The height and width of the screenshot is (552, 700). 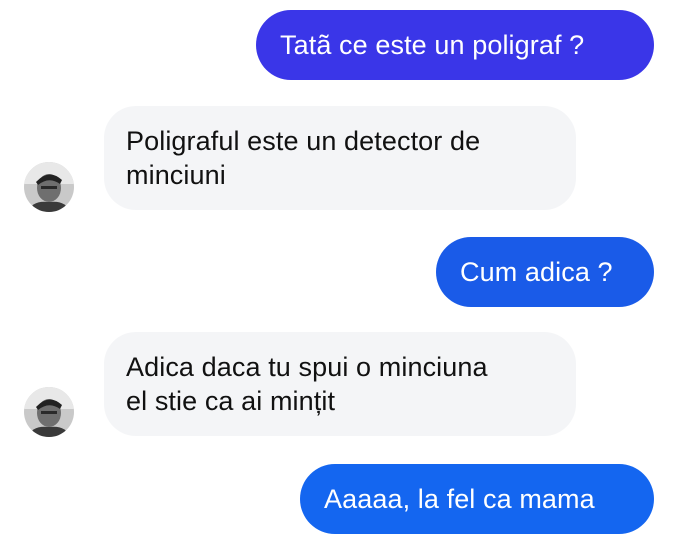 I want to click on sent-message-bubble: Cum adica ?, so click(x=545, y=272).